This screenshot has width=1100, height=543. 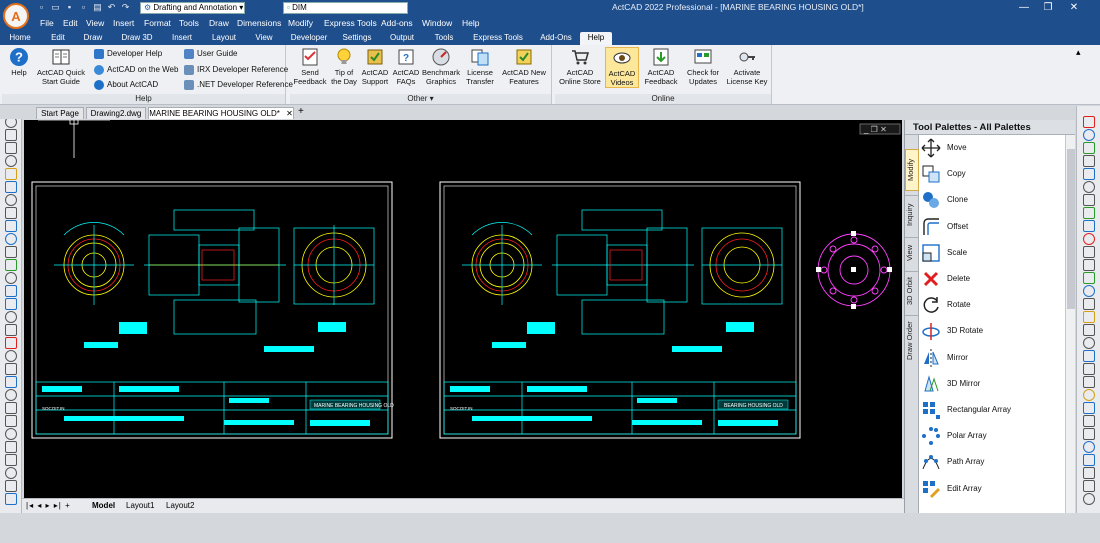 I want to click on redo-tool-icon, so click(x=1089, y=460).